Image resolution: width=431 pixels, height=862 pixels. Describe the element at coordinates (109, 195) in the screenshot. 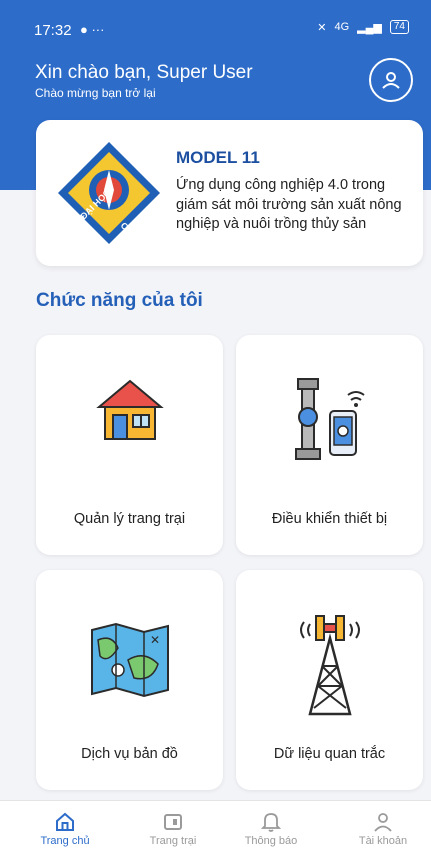

I see `university-logo: ĐẠI HỌC CẦN THƠ` at that location.